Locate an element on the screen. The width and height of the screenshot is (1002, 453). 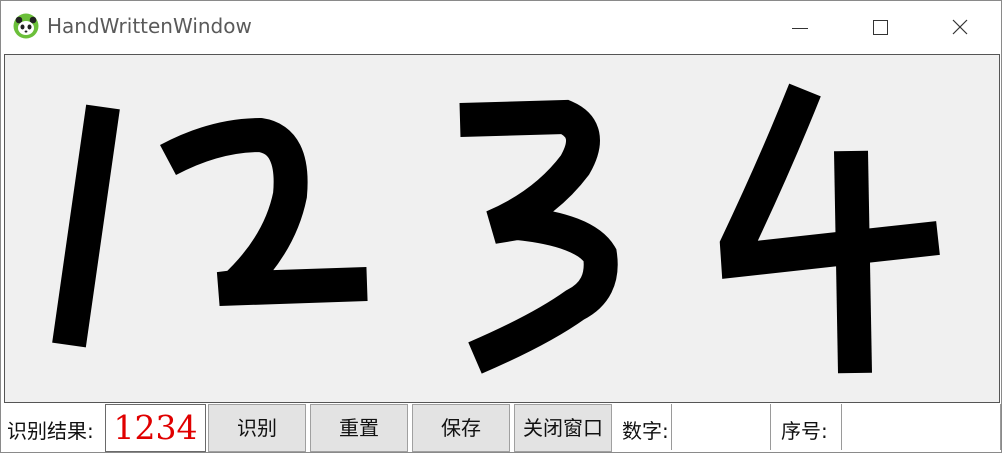
result-display: 1234 is located at coordinates (155, 428).